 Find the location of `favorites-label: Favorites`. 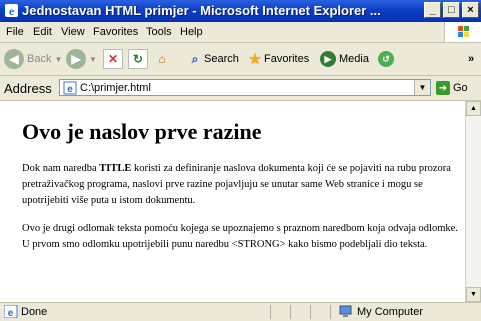

favorites-label: Favorites is located at coordinates (287, 59).